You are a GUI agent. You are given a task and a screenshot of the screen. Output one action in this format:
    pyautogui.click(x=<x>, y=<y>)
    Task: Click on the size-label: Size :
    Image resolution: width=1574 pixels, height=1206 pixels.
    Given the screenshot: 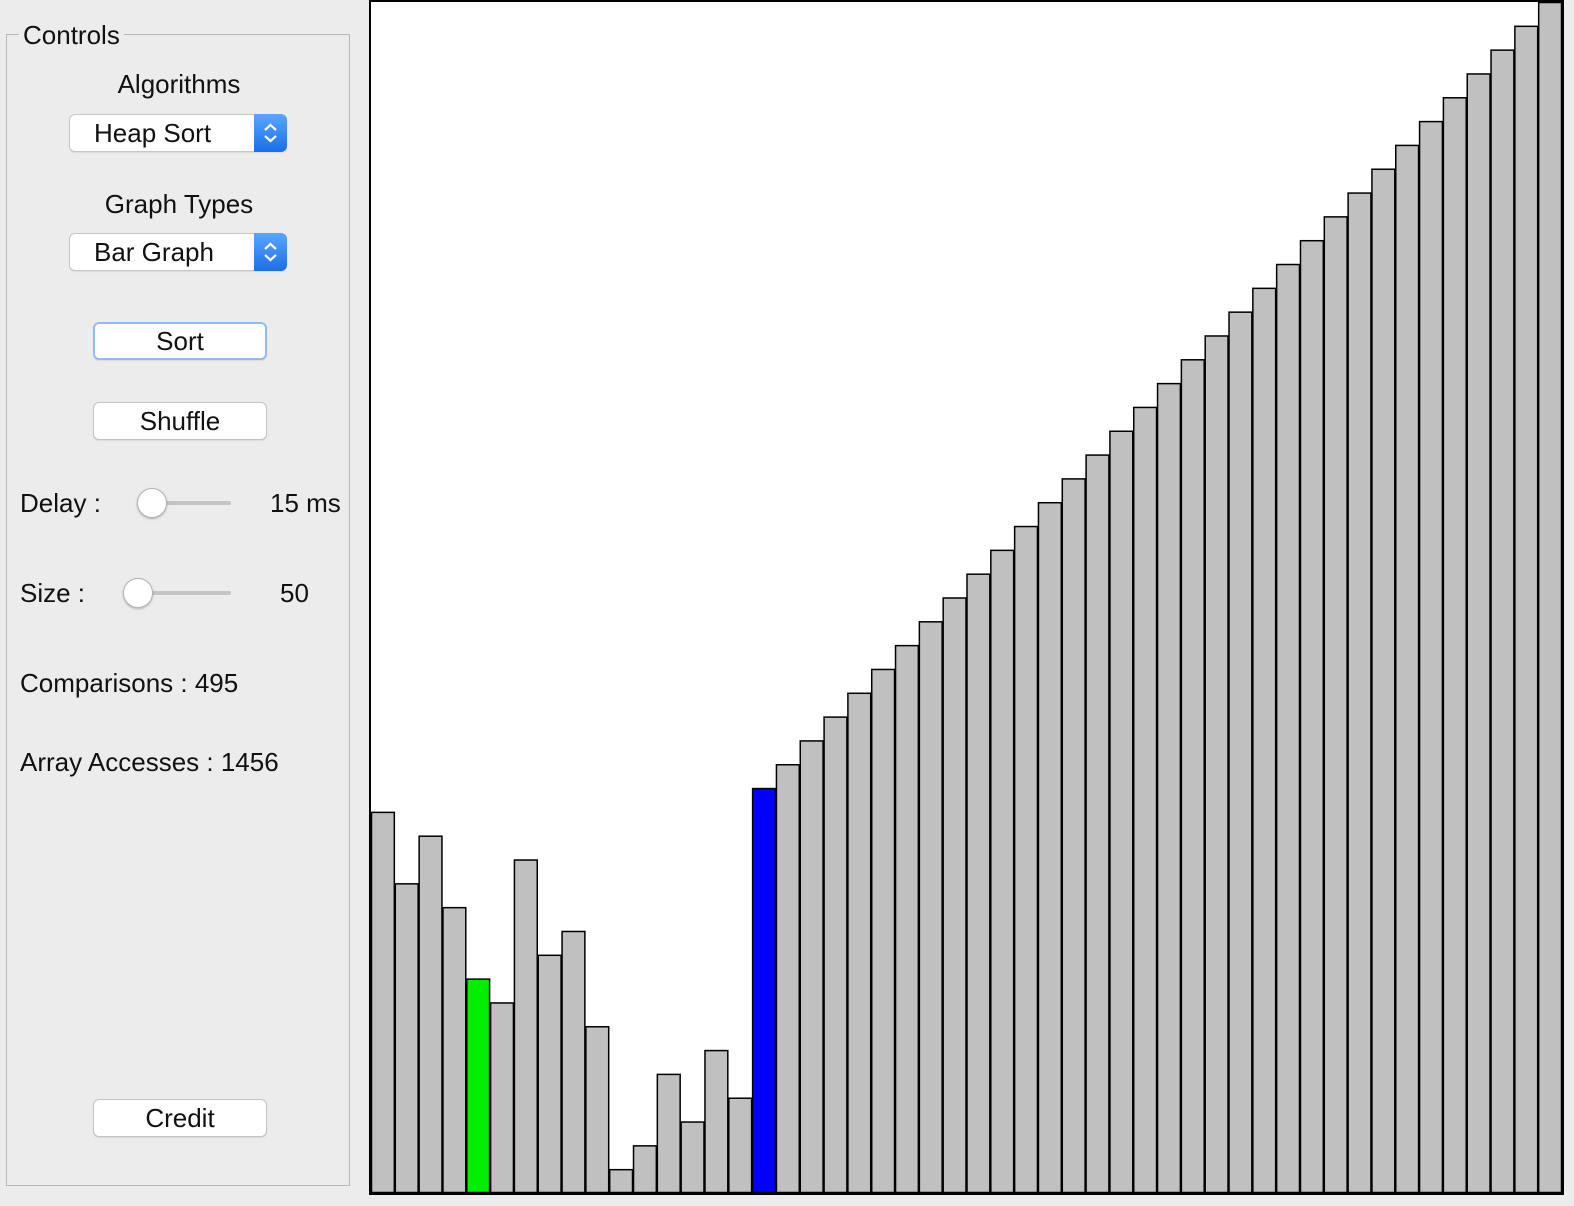 What is the action you would take?
    pyautogui.click(x=53, y=593)
    